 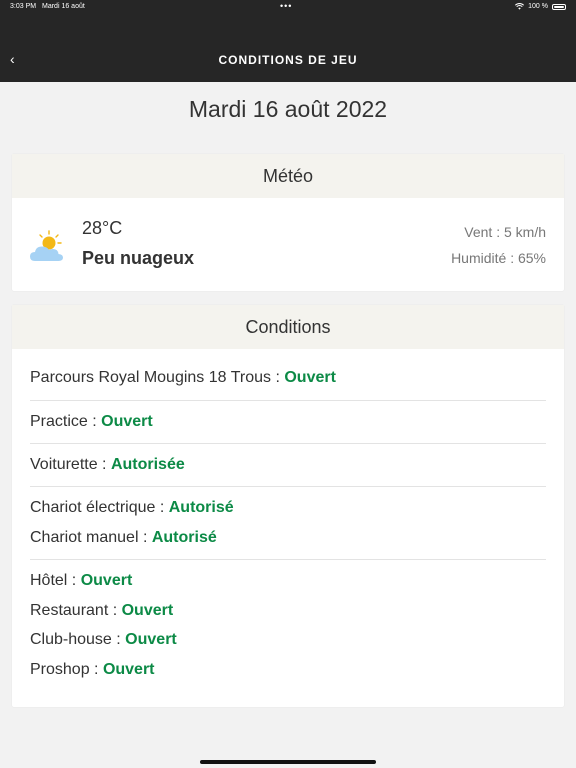 What do you see at coordinates (498, 258) in the screenshot?
I see `humidity: Humidité : 65%` at bounding box center [498, 258].